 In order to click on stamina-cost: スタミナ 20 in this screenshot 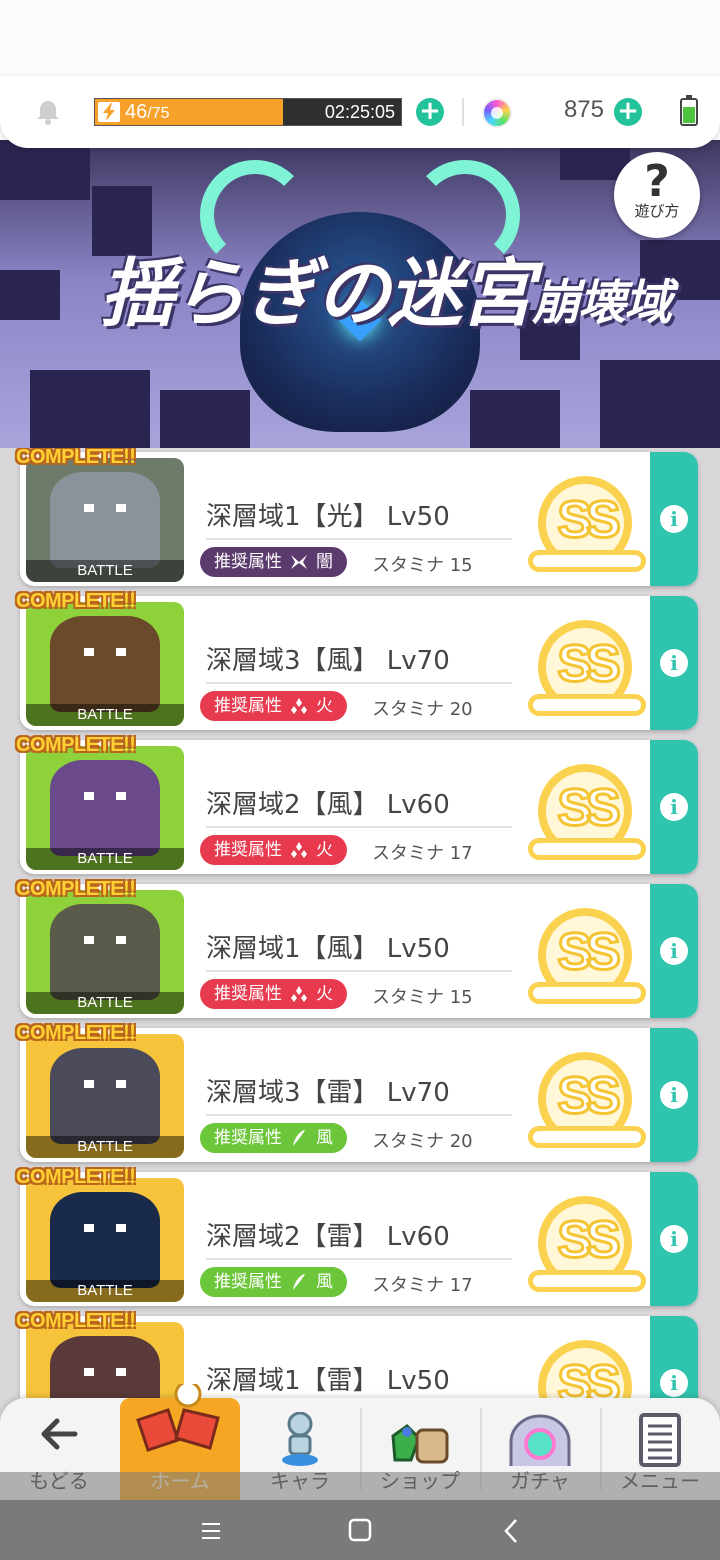, I will do `click(422, 709)`.